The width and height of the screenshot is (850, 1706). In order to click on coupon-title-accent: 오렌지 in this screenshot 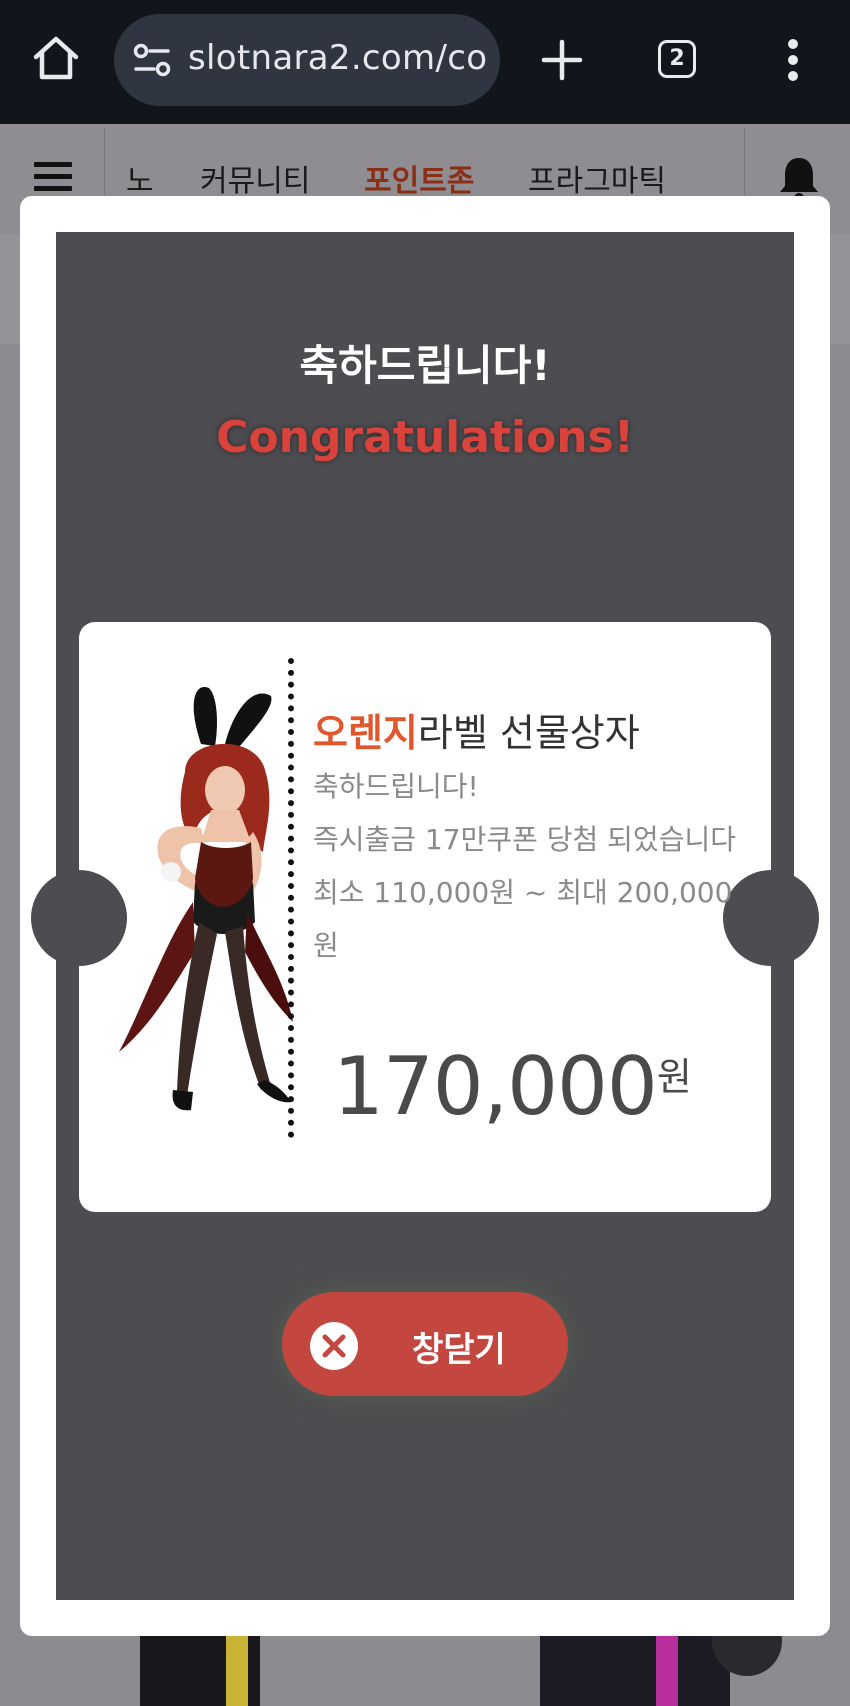, I will do `click(365, 733)`.